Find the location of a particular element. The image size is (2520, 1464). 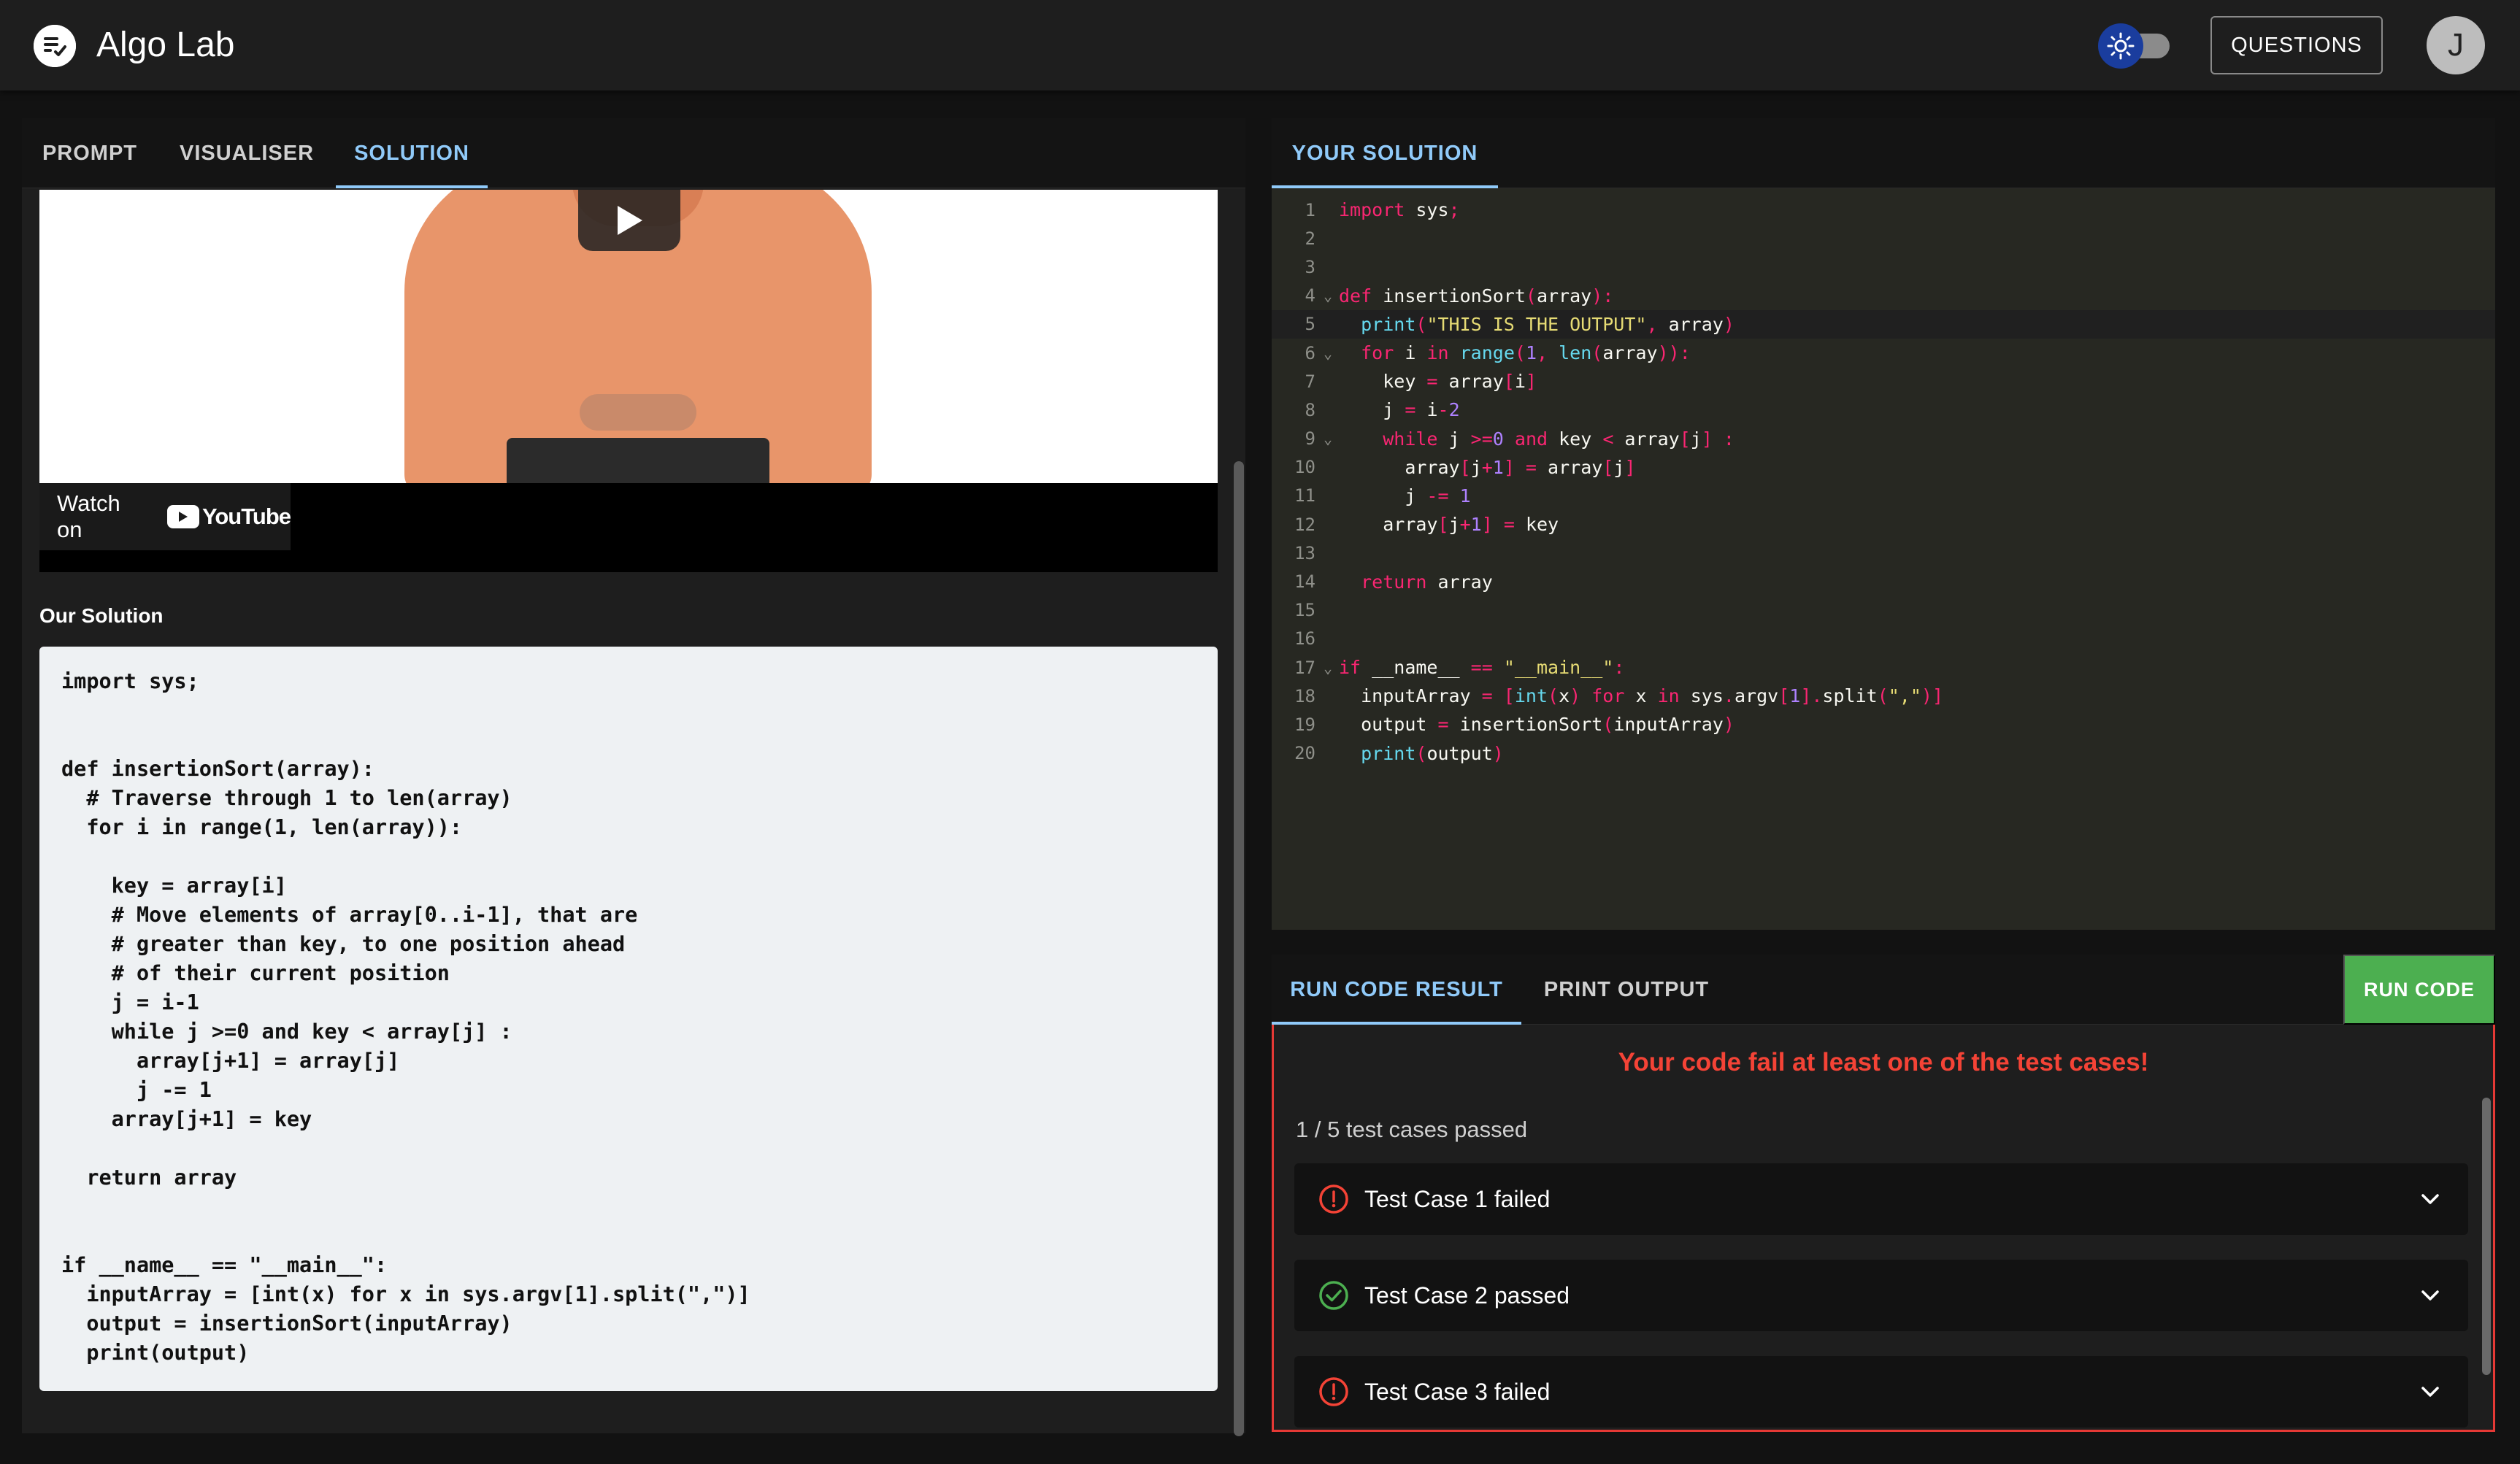

results-tabbar: RUN CODE RESULT PRINT OUTPUT RUN CODE is located at coordinates (1883, 990).